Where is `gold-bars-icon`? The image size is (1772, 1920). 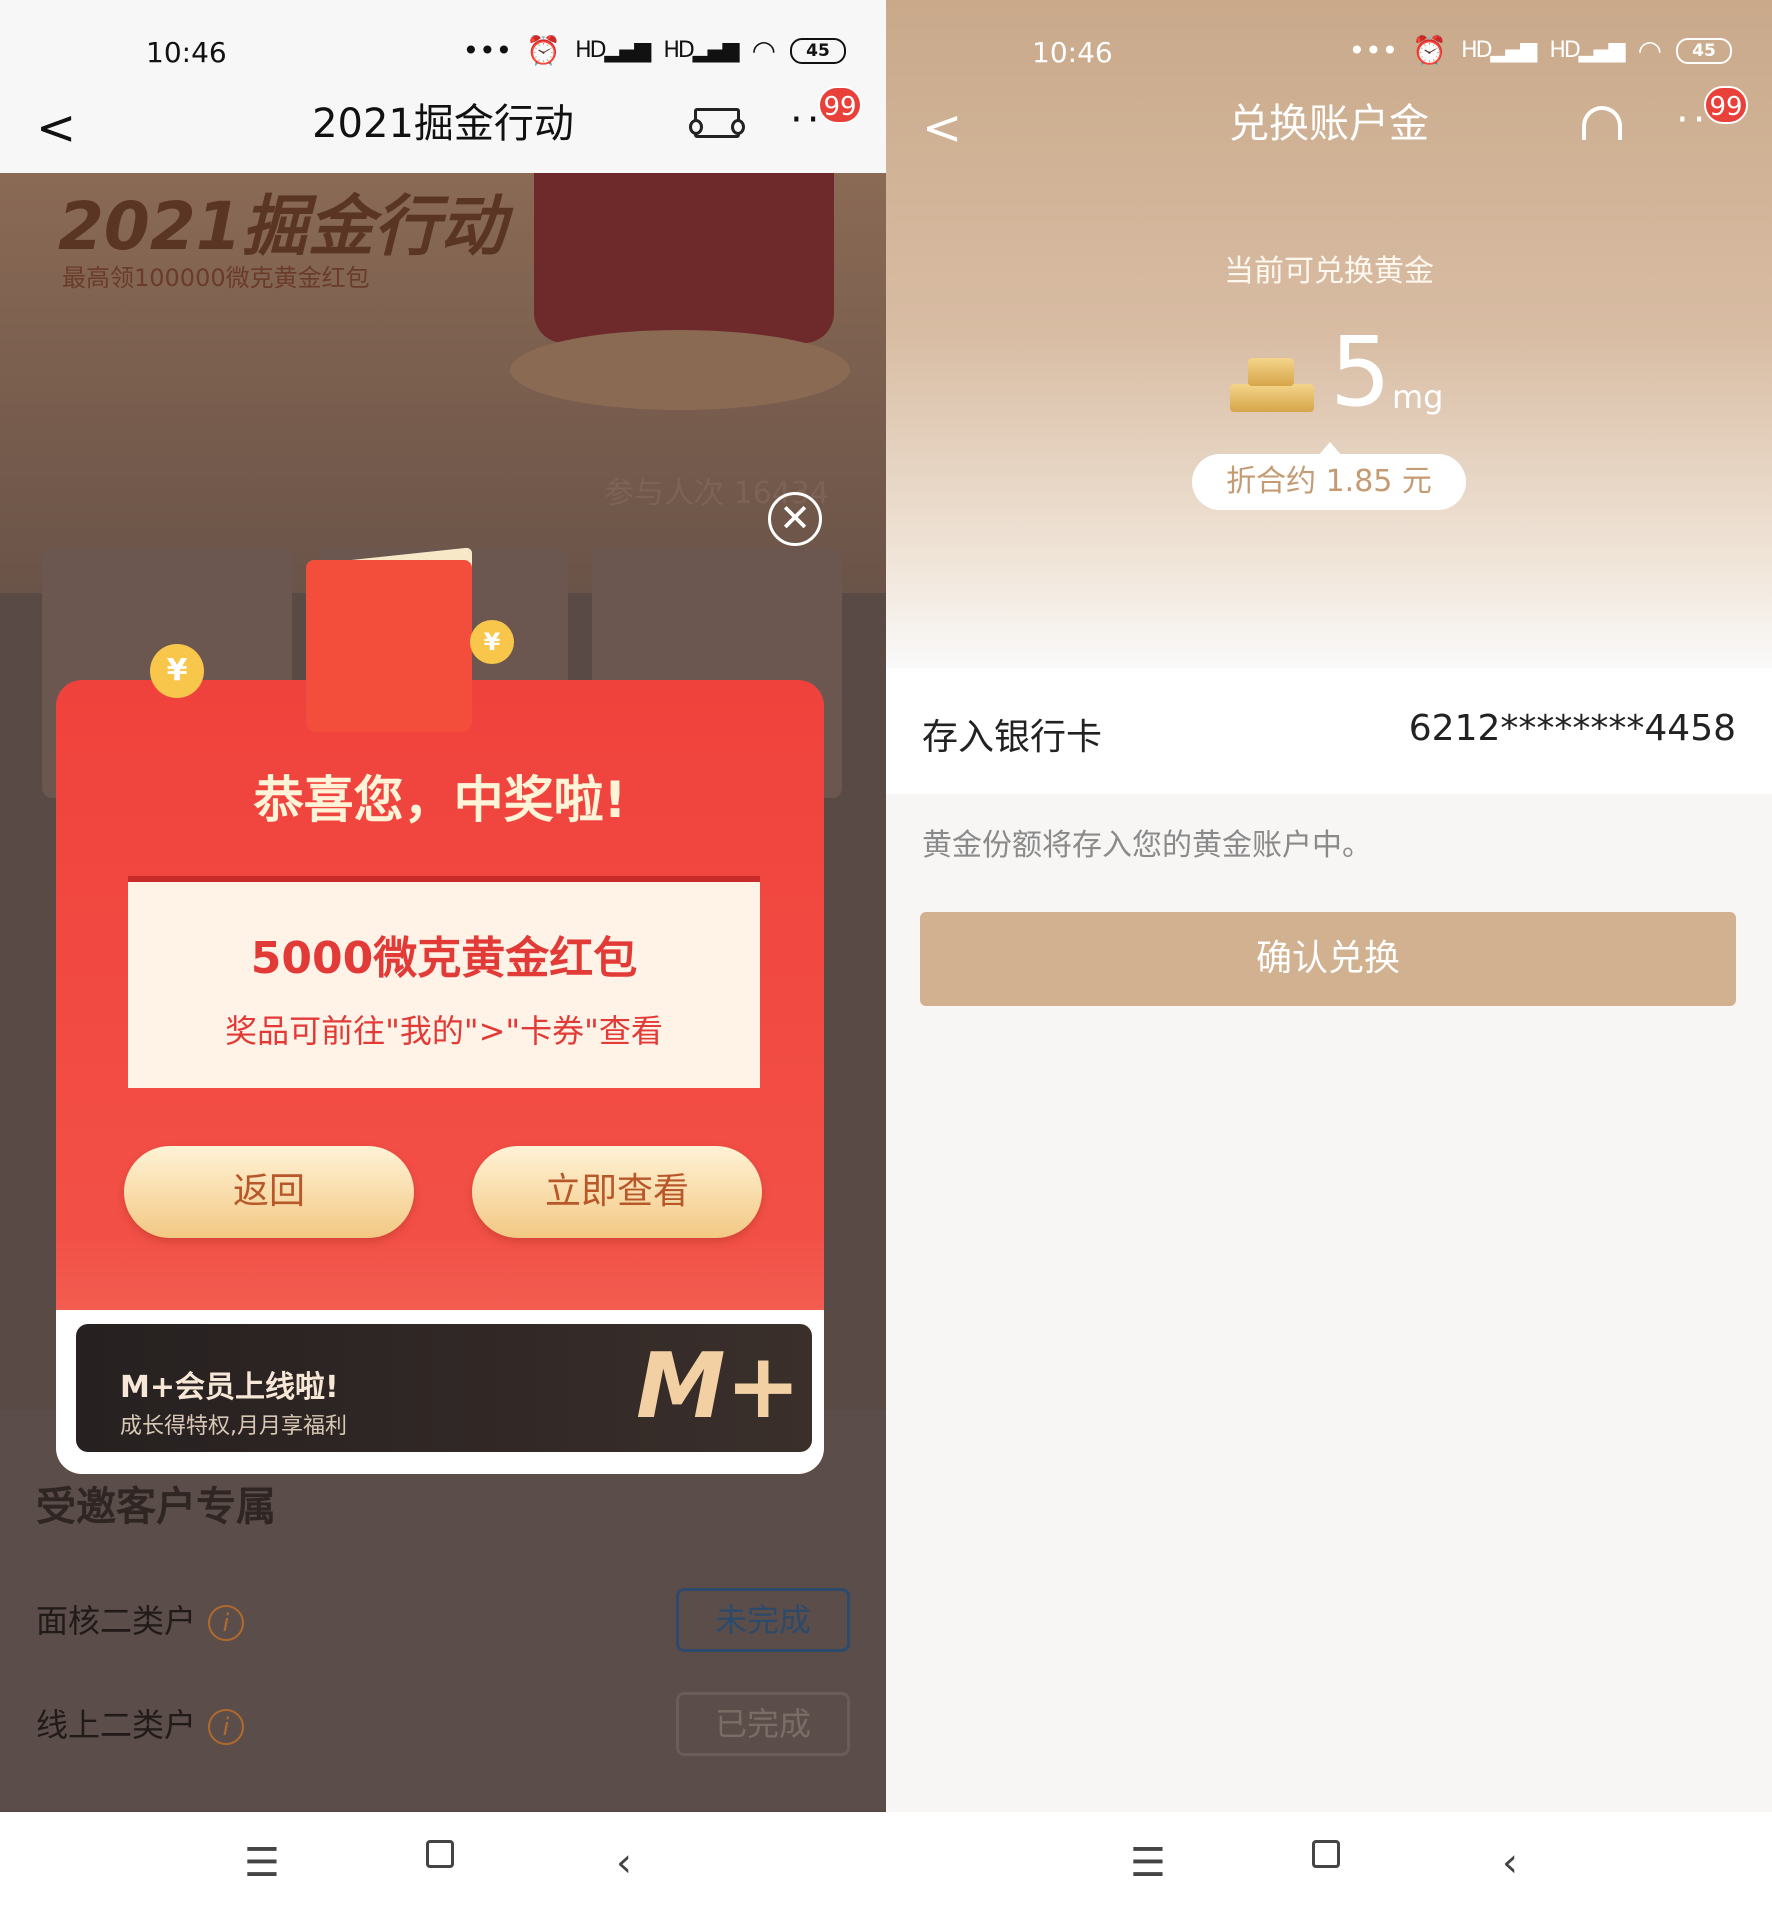
gold-bars-icon is located at coordinates (1270, 380).